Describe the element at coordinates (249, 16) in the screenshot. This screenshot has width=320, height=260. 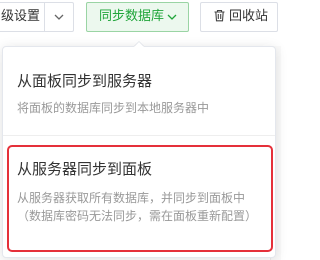
I see `recycle-bin-label: 回收站` at that location.